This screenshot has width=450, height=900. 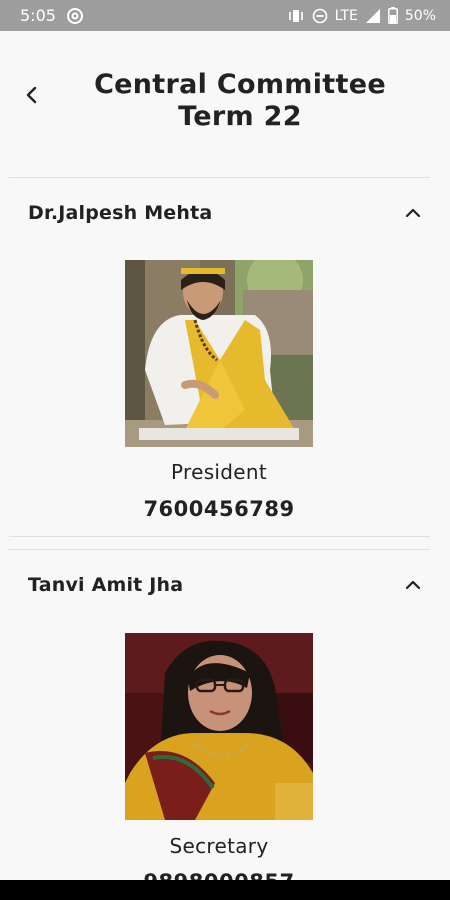 I want to click on signal-icon, so click(x=373, y=16).